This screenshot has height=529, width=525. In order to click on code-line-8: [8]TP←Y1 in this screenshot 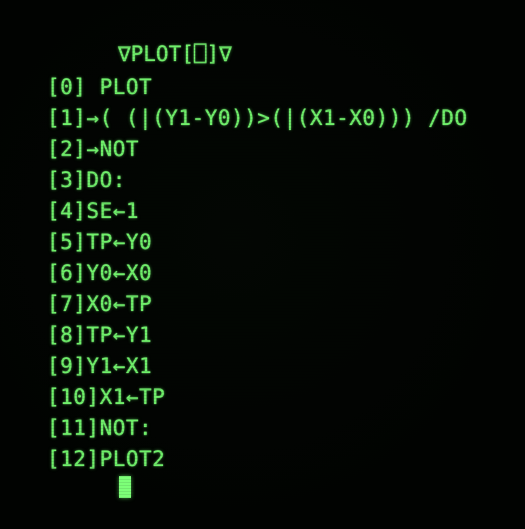, I will do `click(100, 335)`.